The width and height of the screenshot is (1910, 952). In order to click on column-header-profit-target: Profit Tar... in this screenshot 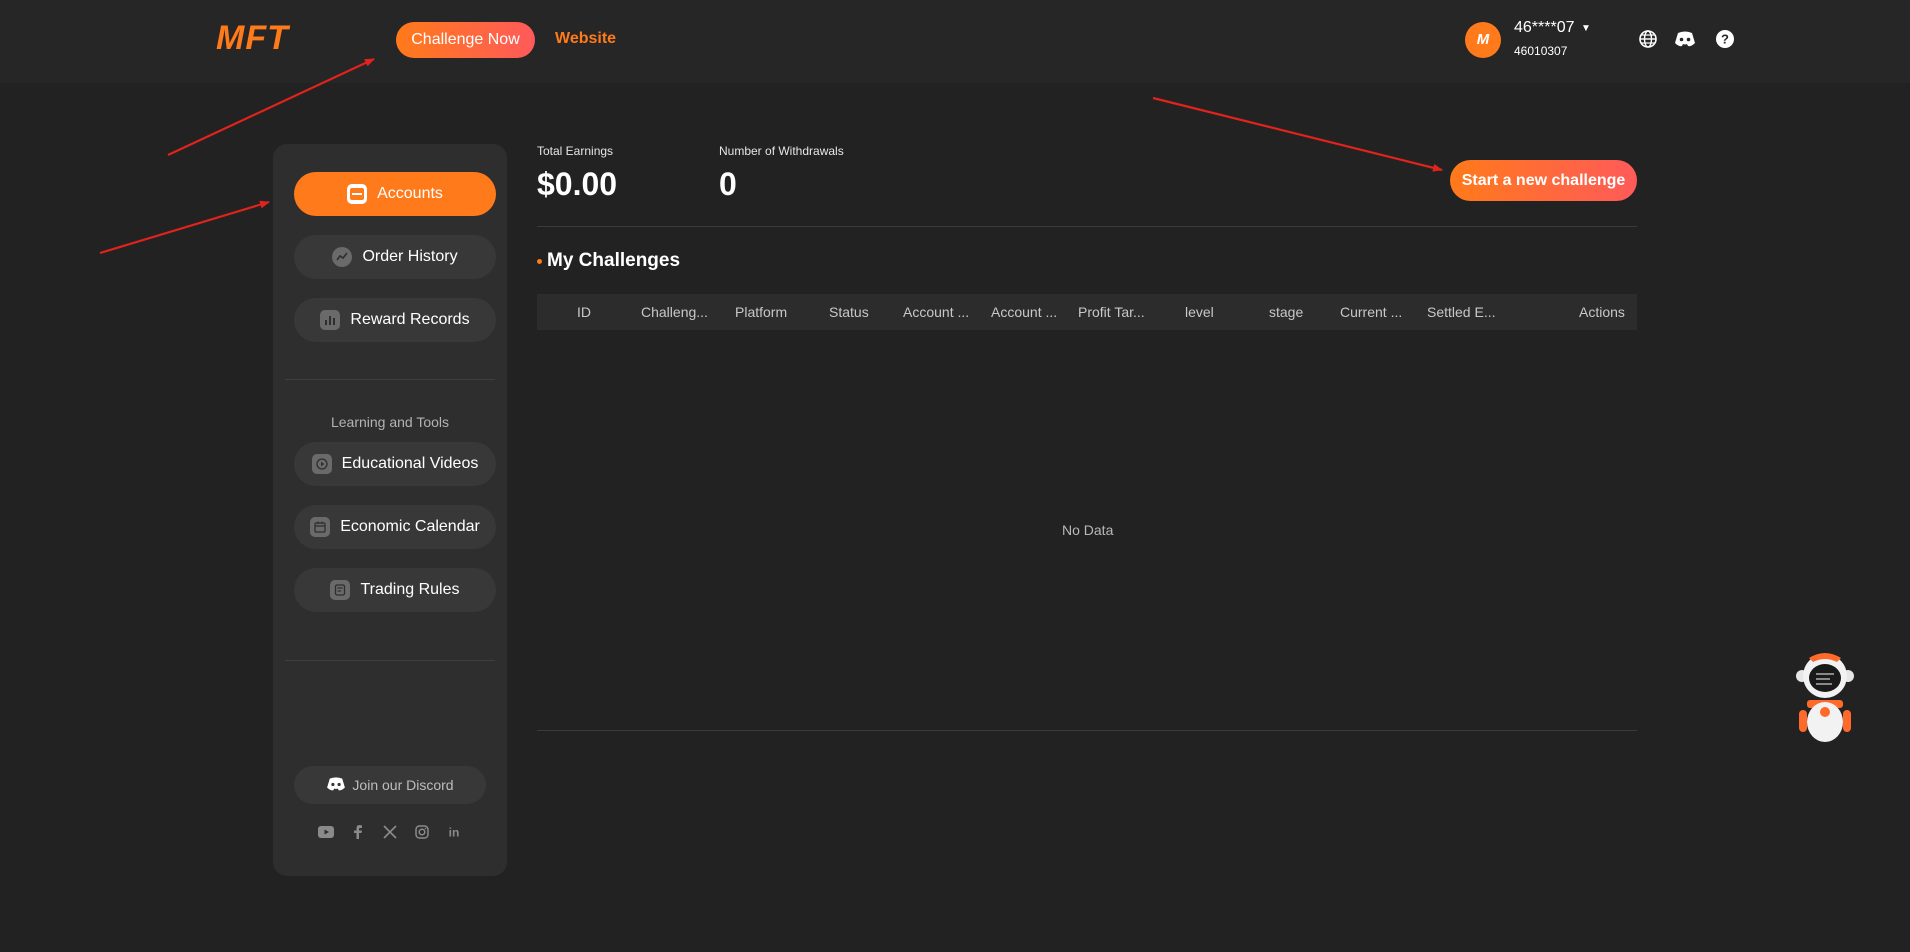, I will do `click(1111, 312)`.